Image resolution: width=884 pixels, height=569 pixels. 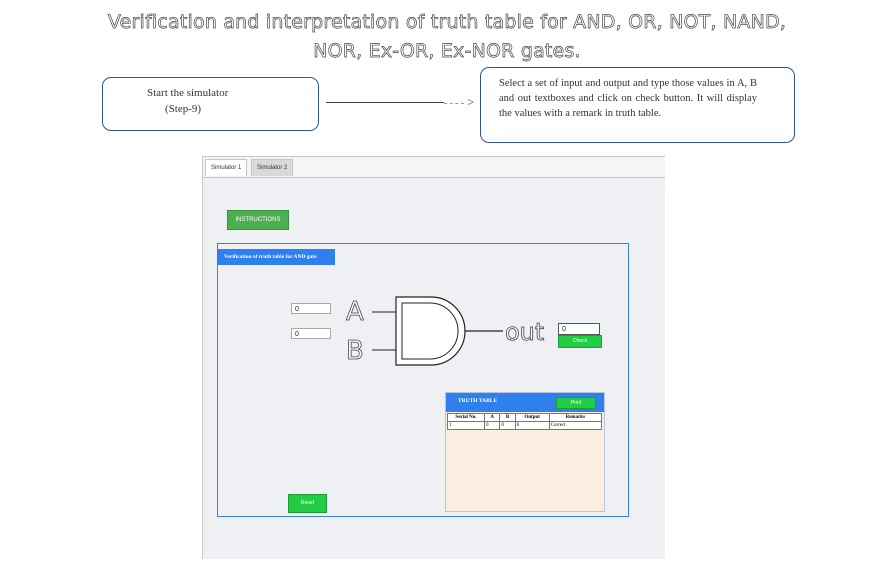 I want to click on and-gate-icon, so click(x=437, y=331).